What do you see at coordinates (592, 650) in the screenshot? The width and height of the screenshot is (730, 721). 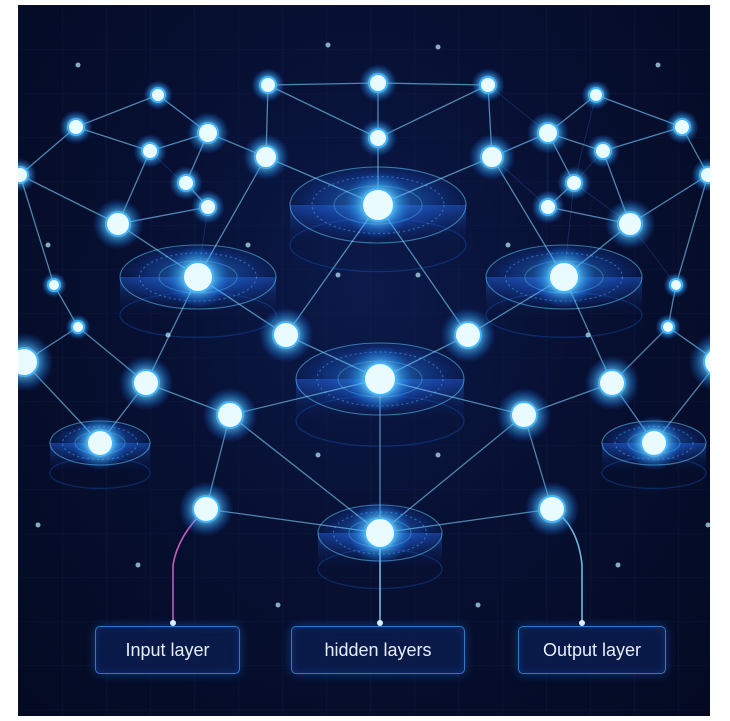 I see `output-layer-label: Output layer` at bounding box center [592, 650].